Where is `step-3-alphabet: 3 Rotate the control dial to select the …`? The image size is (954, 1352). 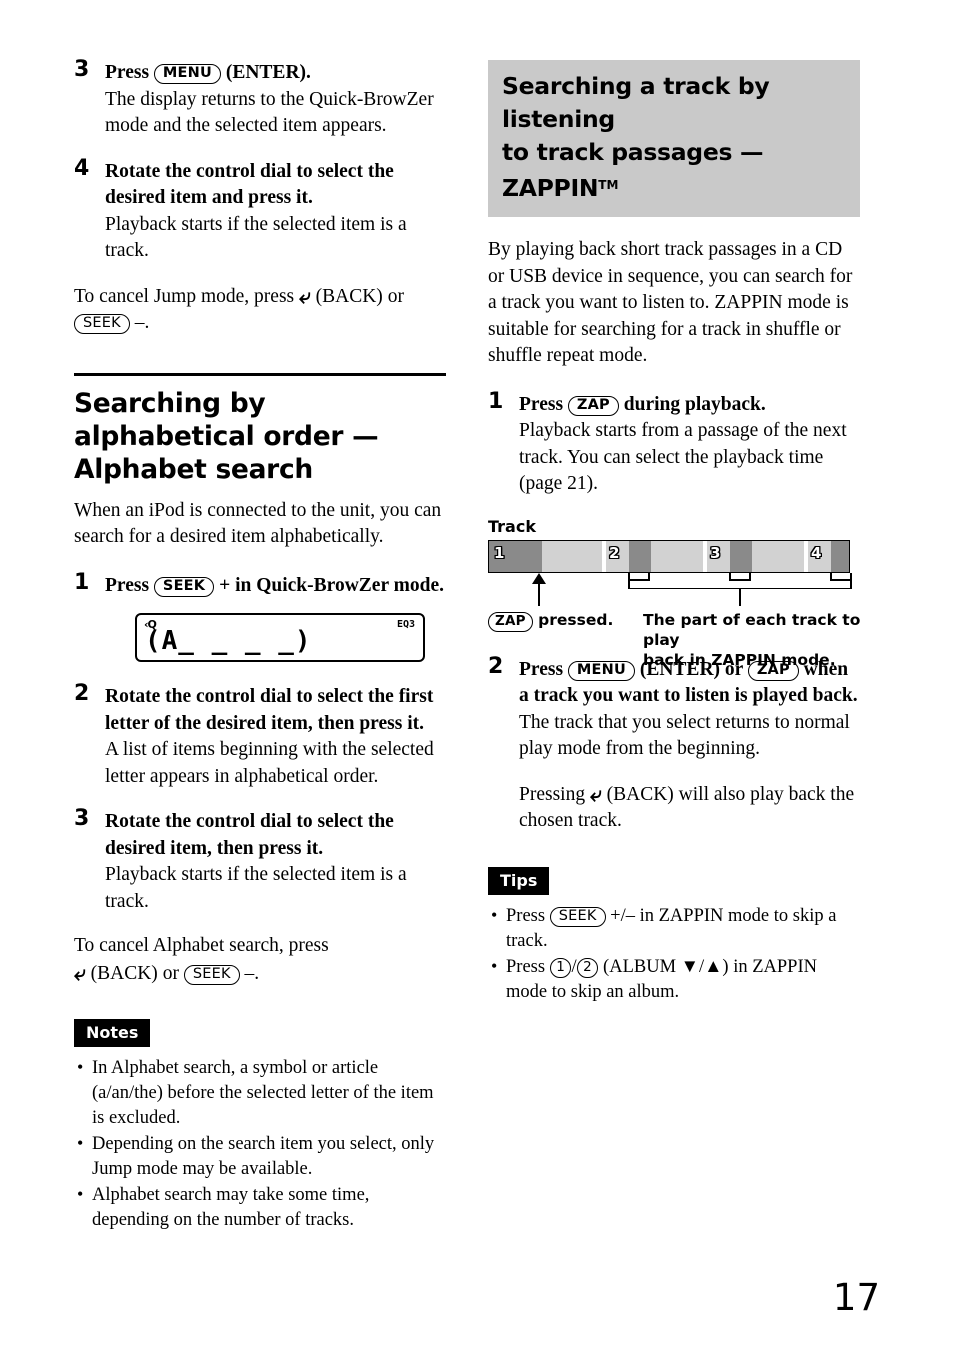 step-3-alphabet: 3 Rotate the control dial to select the … is located at coordinates (260, 860).